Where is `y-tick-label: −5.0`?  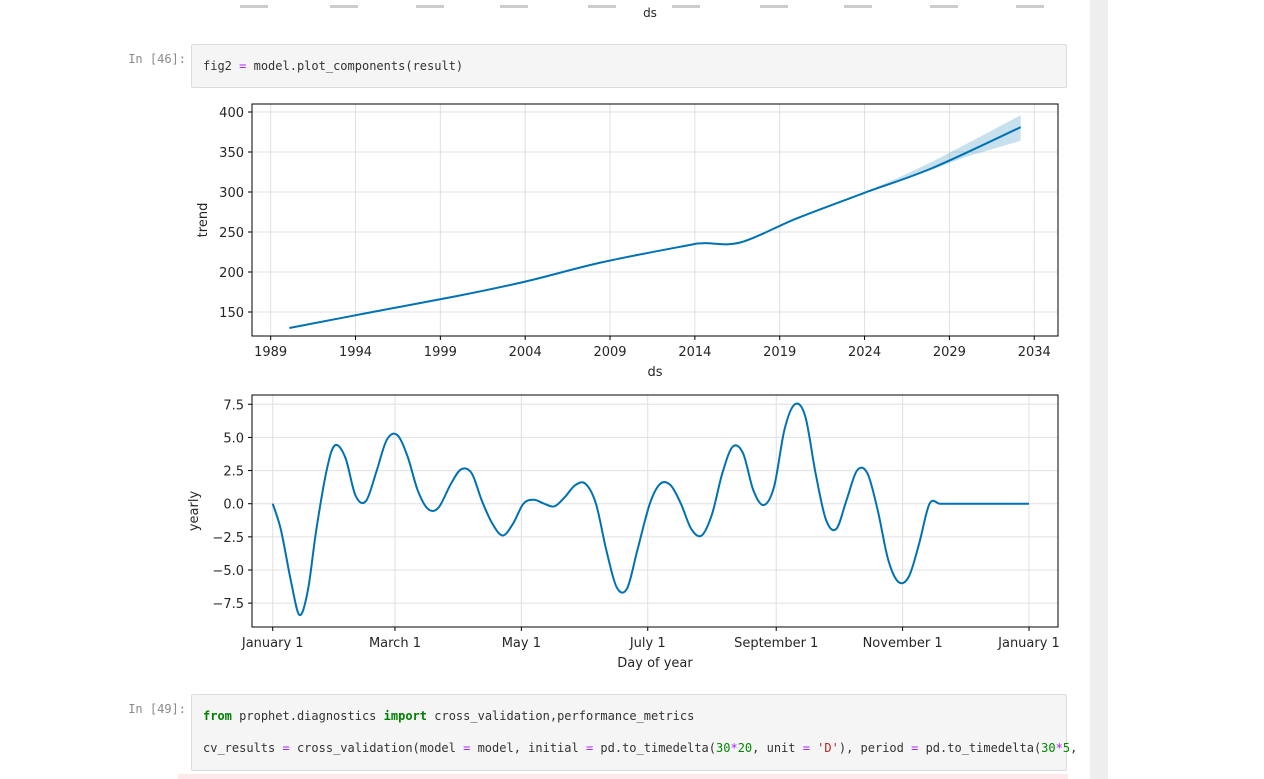
y-tick-label: −5.0 is located at coordinates (228, 571).